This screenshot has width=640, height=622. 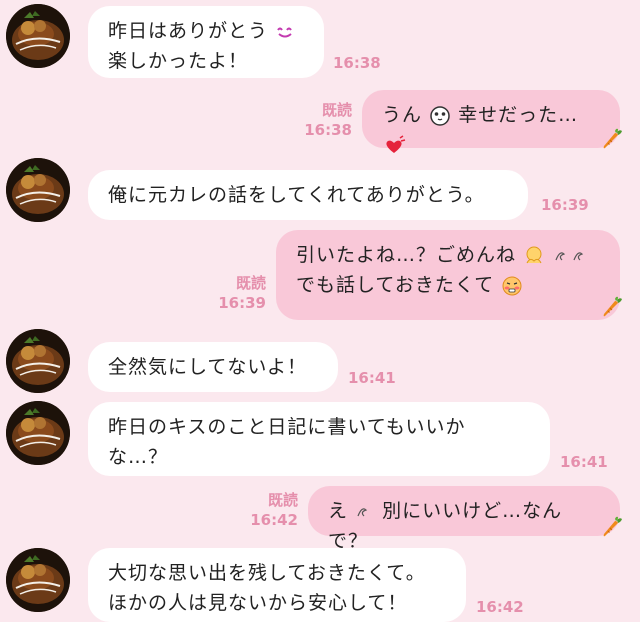 I want to click on message-line: 昨日はありがとう, so click(x=188, y=31).